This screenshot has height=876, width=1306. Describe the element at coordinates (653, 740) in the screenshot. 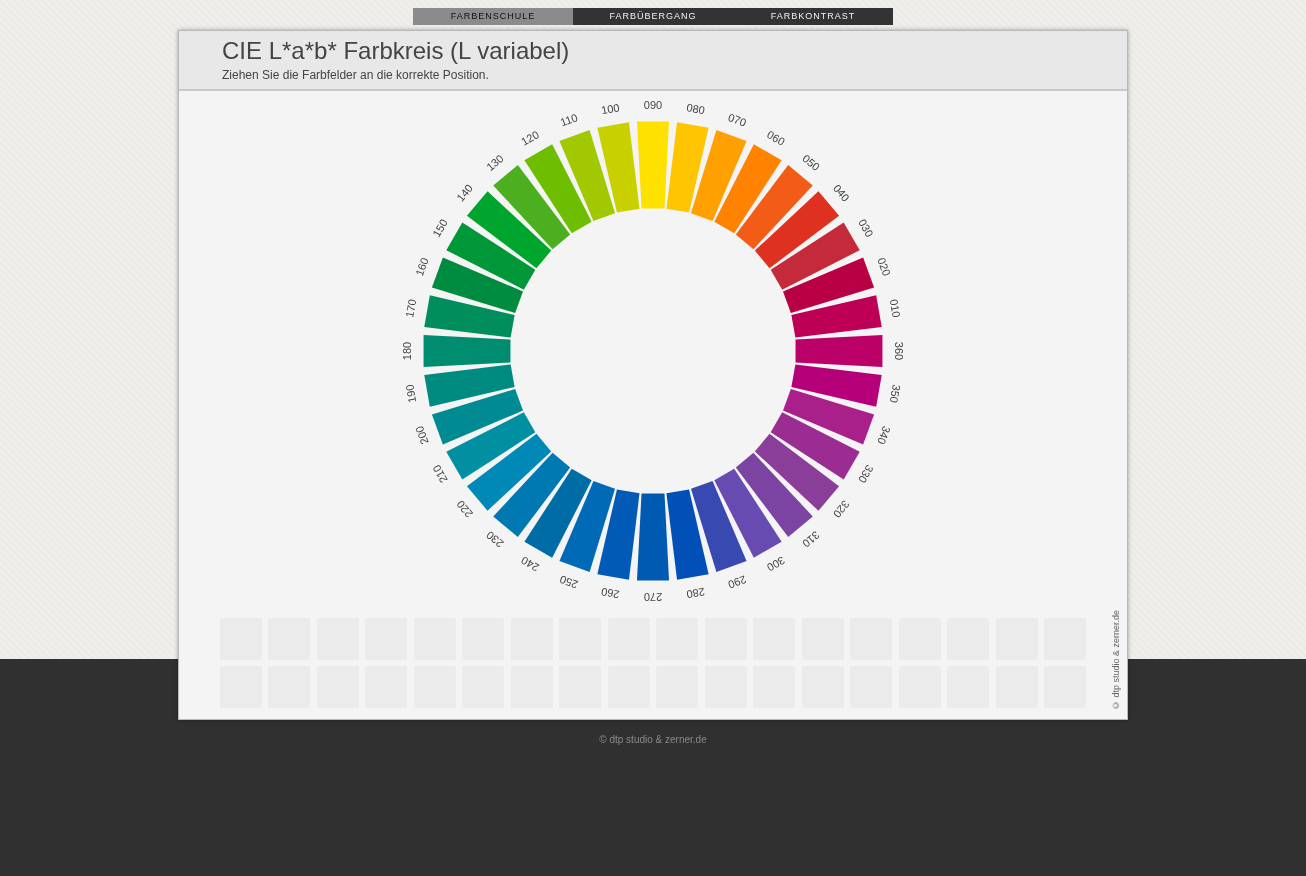

I see `footer-credit: © dtp studio & zerner.de` at that location.